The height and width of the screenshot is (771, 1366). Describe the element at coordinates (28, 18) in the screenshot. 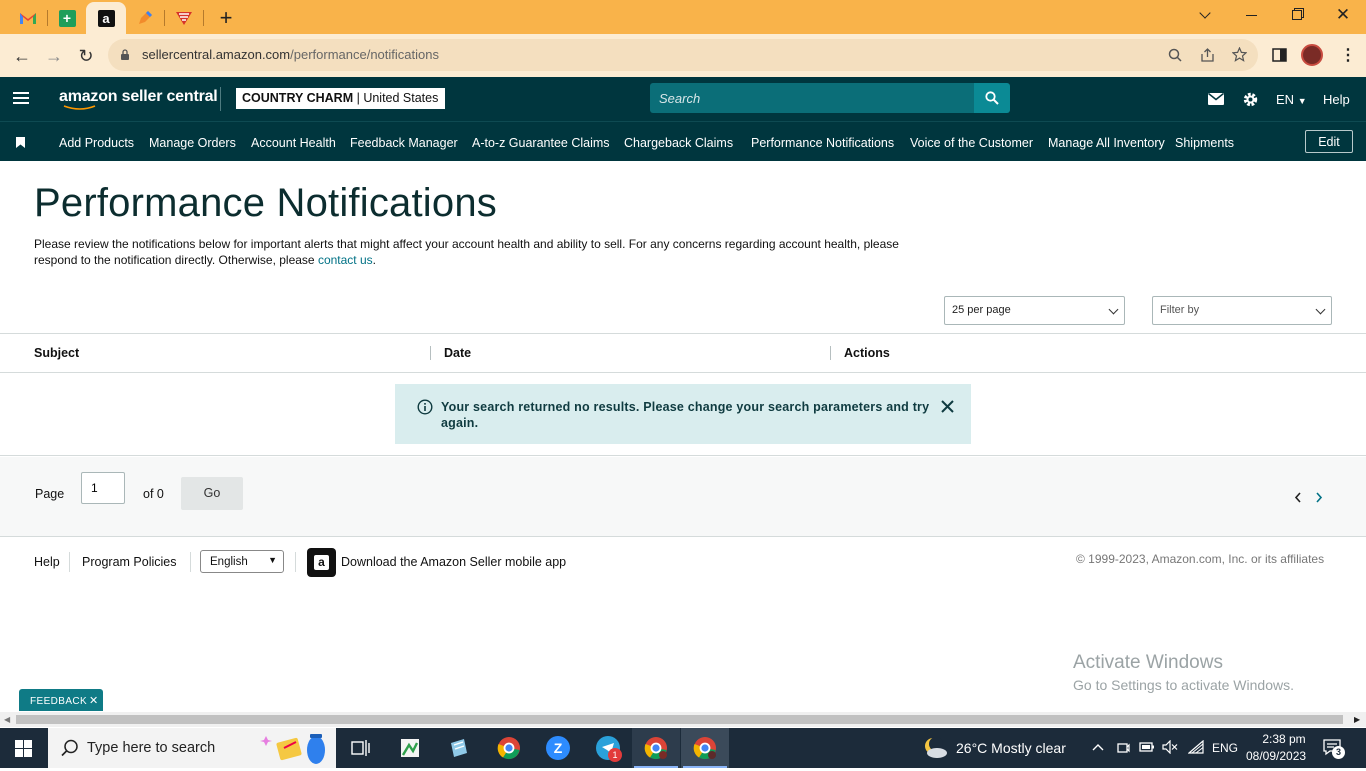

I see `gmail-tab` at that location.